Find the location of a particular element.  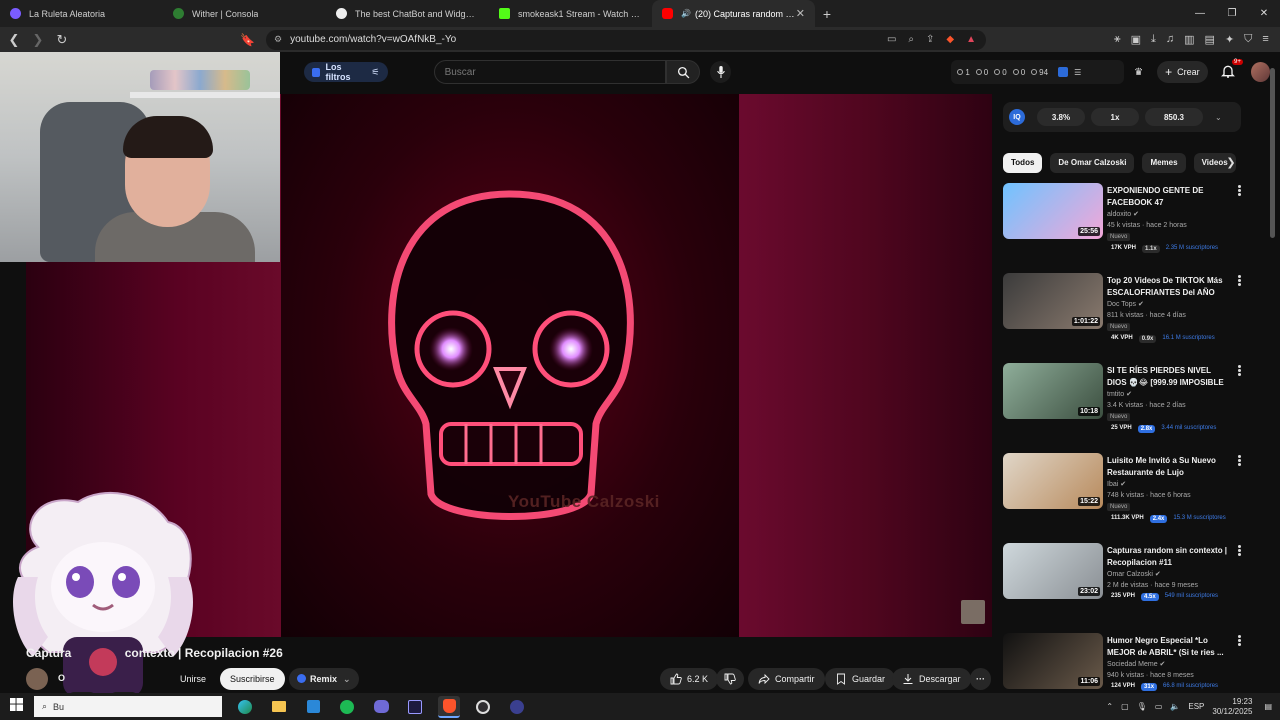

language-indicator: ESP is located at coordinates (1196, 706).